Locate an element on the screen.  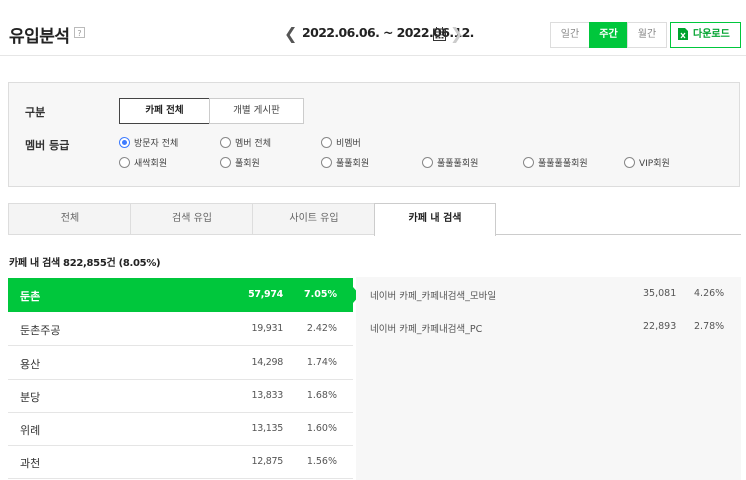
radio-grade-1: 풀회원 is located at coordinates (240, 164).